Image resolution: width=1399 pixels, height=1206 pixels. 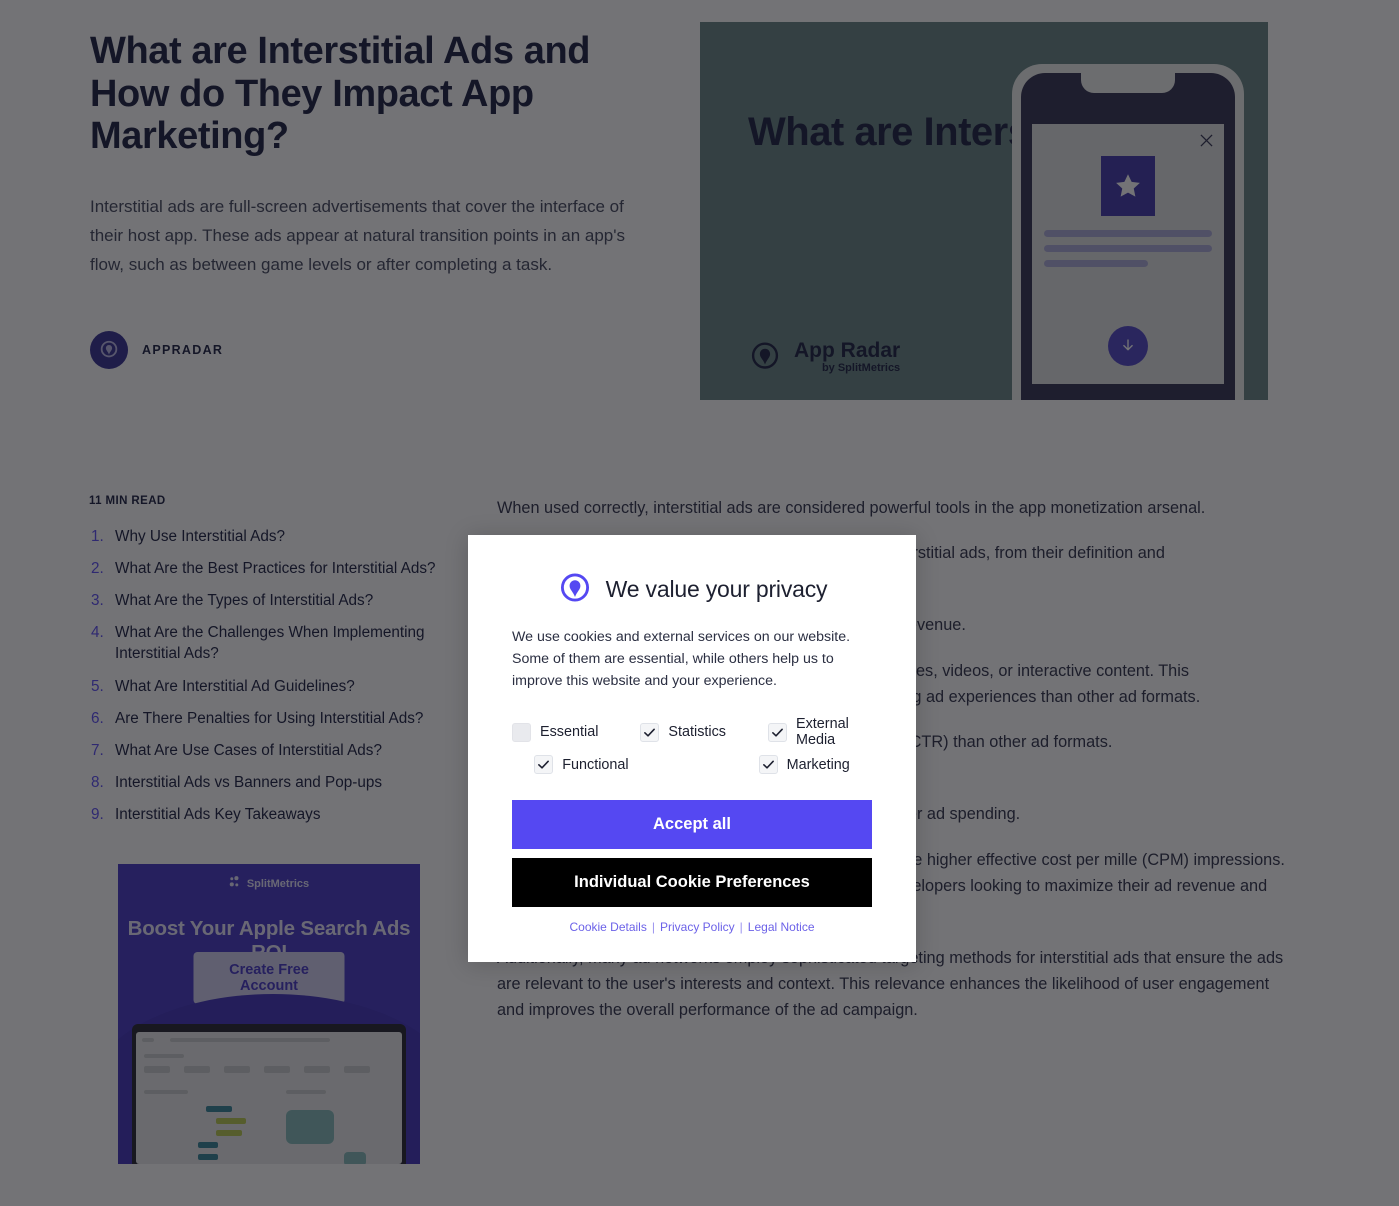 What do you see at coordinates (692, 825) in the screenshot?
I see `accept-all-button: Accept all` at bounding box center [692, 825].